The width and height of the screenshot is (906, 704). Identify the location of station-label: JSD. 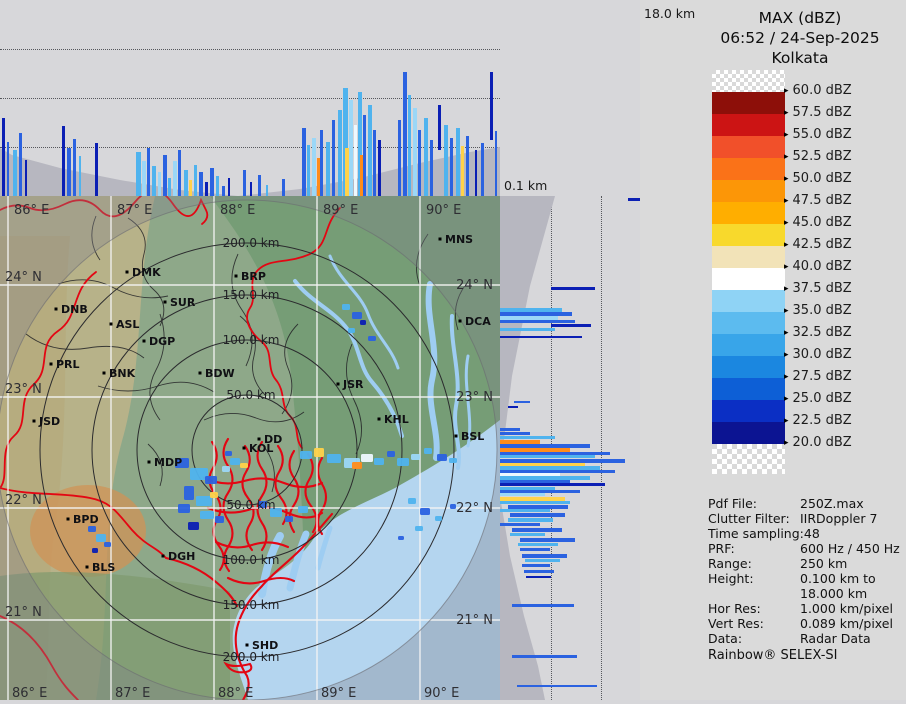
(49, 421).